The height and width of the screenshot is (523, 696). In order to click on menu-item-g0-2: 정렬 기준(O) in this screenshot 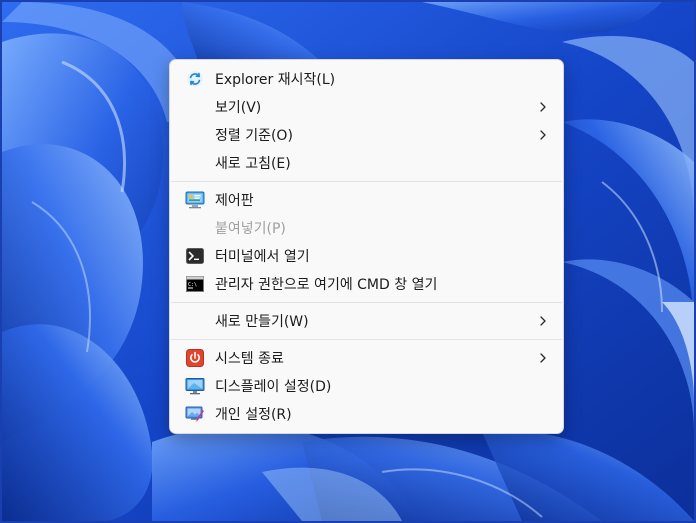, I will do `click(366, 135)`.